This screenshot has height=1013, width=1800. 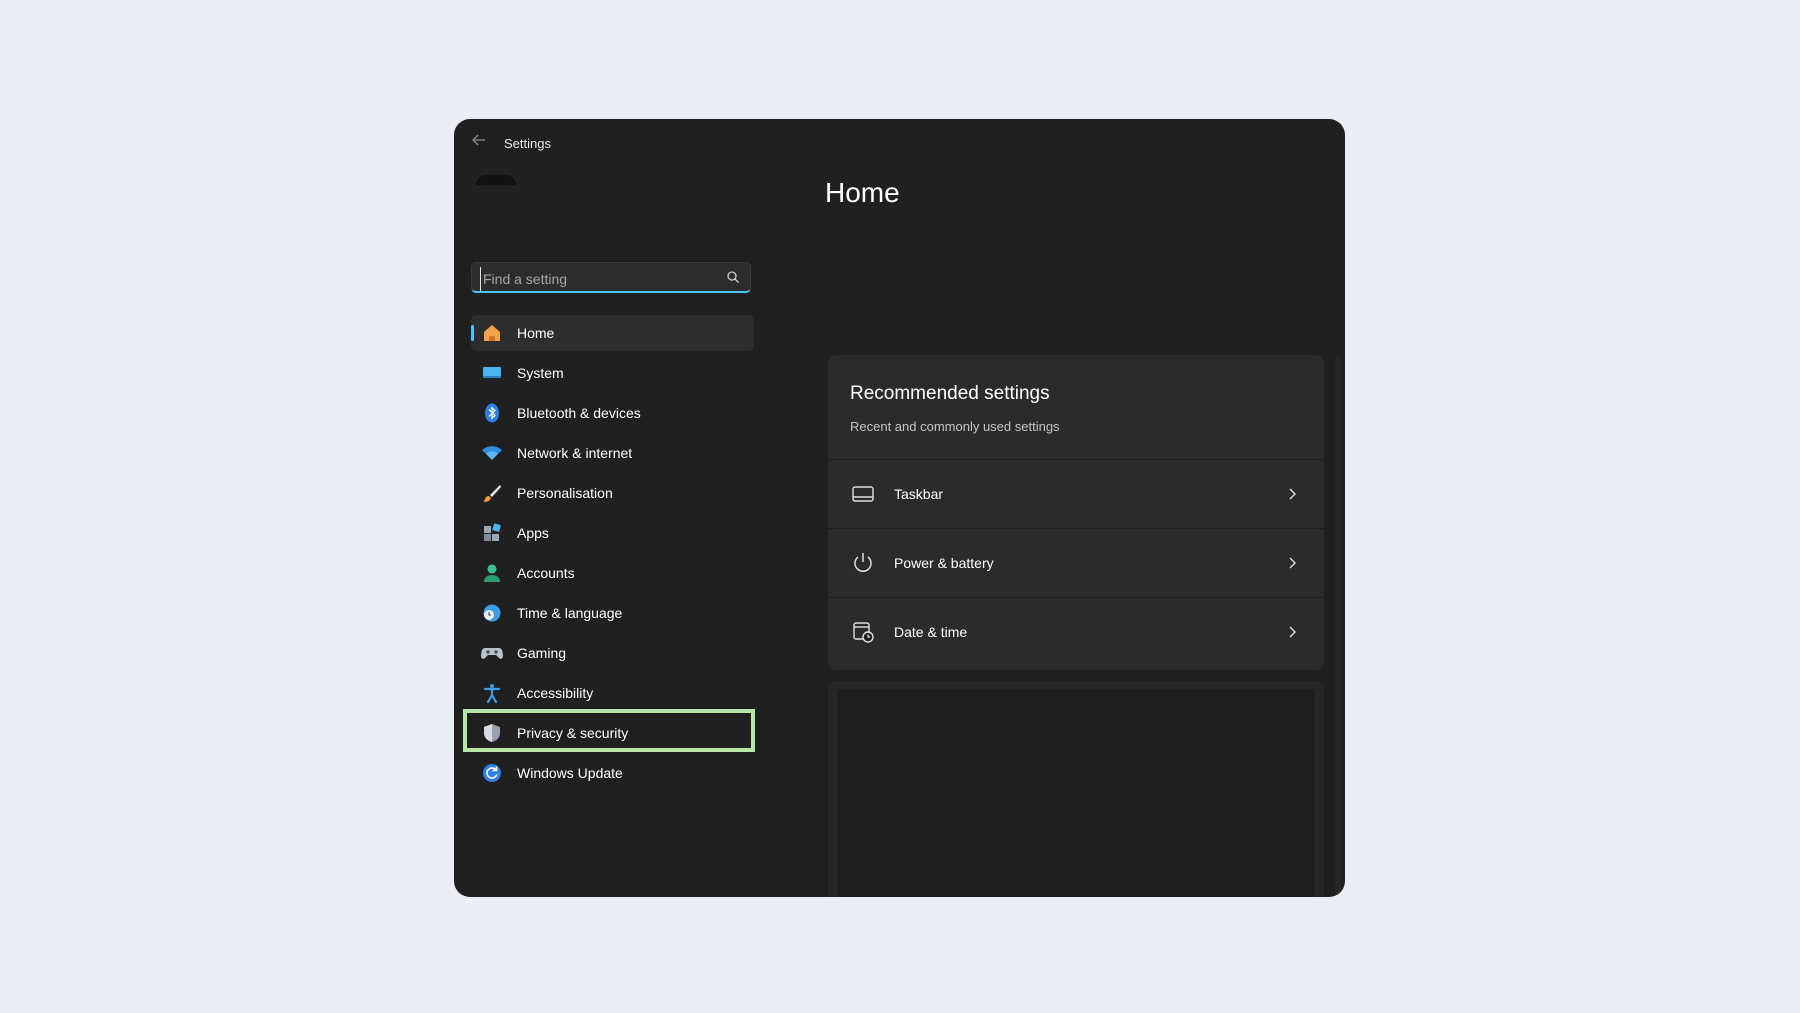 I want to click on recommended-row-taskbar: Taskbar, so click(x=1076, y=494).